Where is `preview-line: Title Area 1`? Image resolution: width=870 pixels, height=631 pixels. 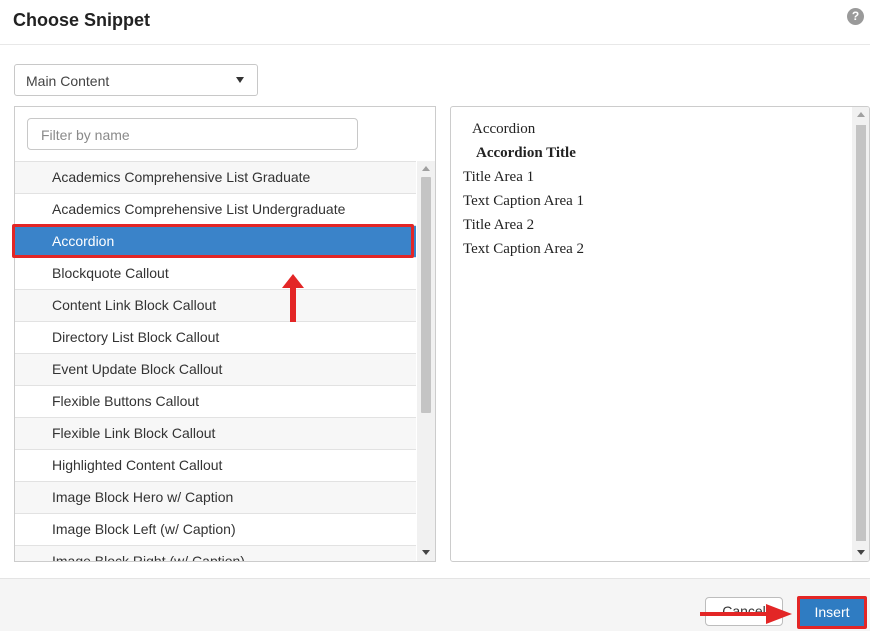
preview-line: Title Area 1 is located at coordinates (499, 177).